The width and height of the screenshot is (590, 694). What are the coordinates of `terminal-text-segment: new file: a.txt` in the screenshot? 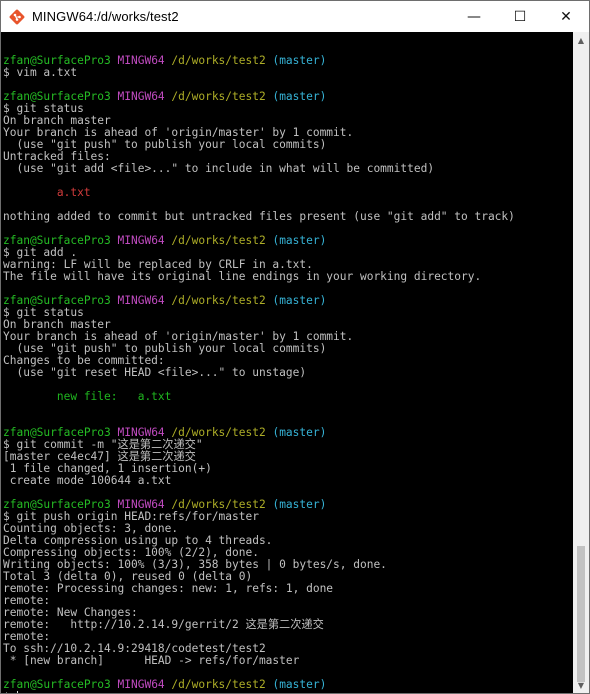 It's located at (87, 396).